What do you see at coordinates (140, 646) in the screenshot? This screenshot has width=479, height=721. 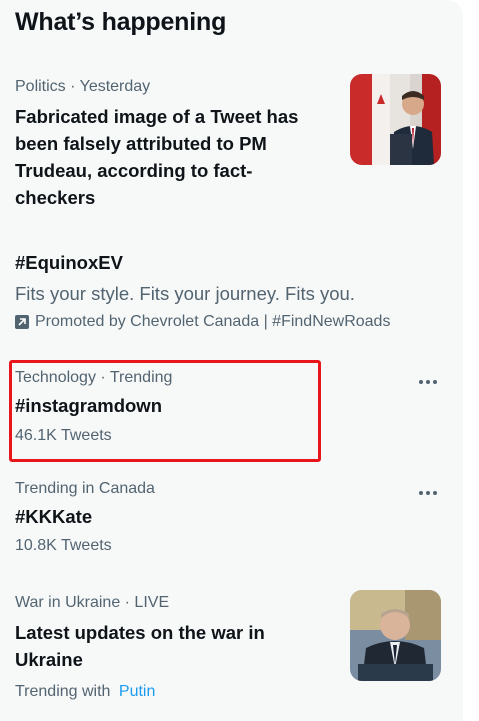 I see `trend-headline: Latest updates on the war in Ukraine` at bounding box center [140, 646].